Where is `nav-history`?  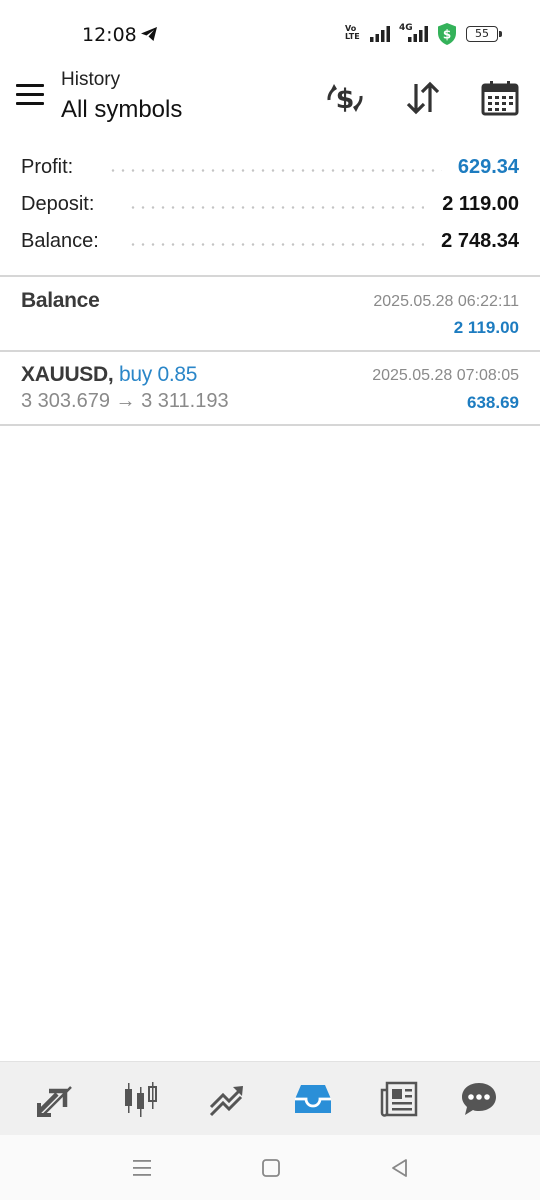
nav-history is located at coordinates (313, 1099).